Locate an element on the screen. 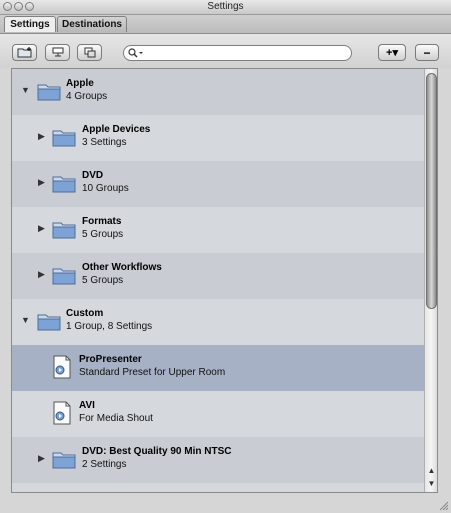 This screenshot has width=451, height=513. tab-bar: Settings Destinations is located at coordinates (225, 24).